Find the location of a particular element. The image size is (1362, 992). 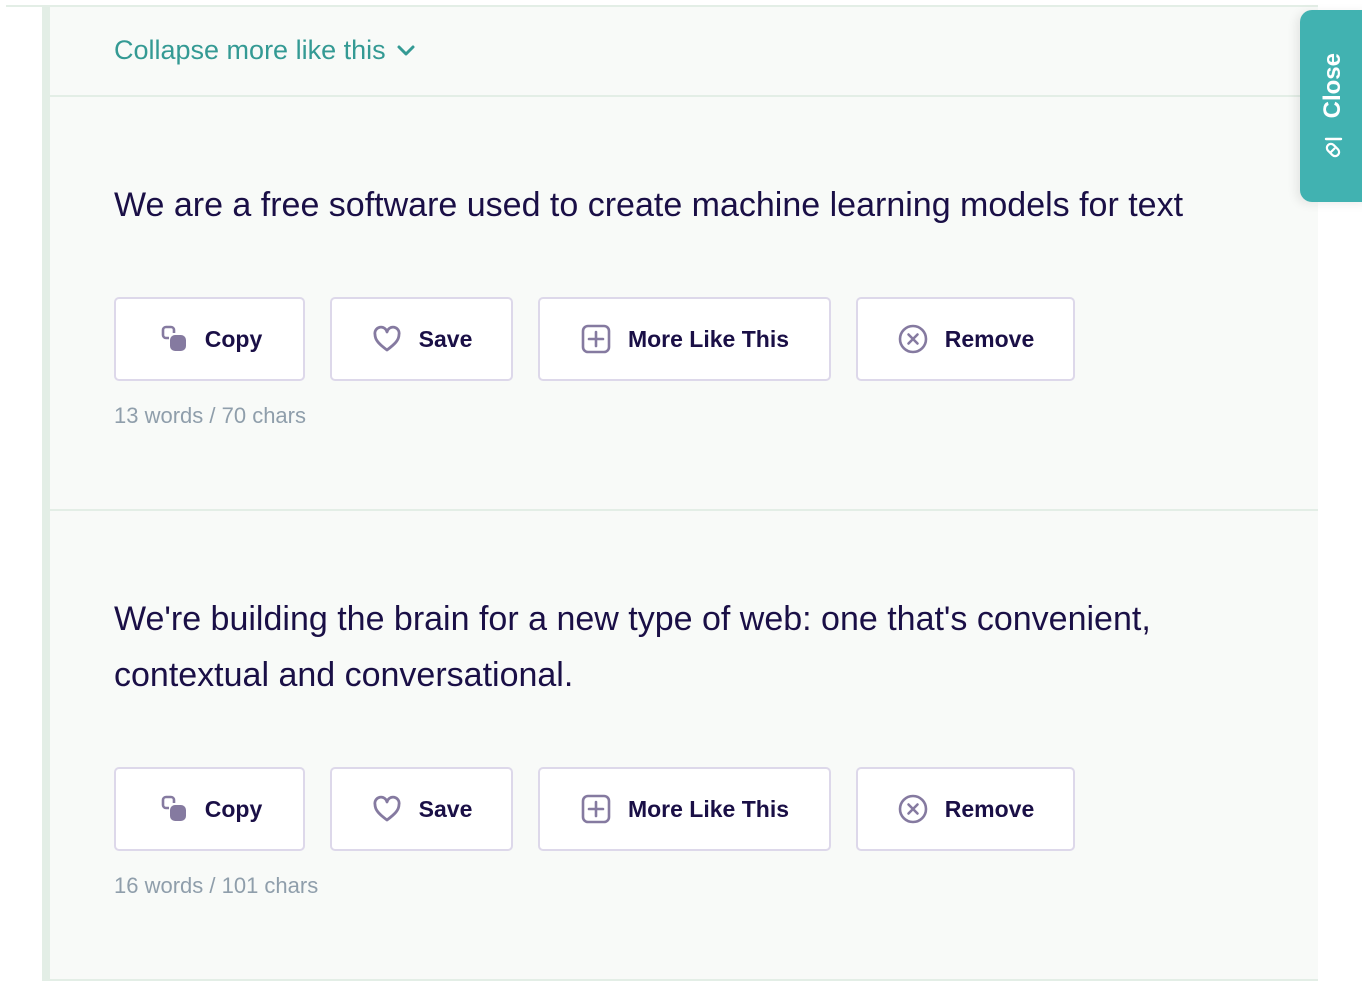

chevron-down-icon is located at coordinates (406, 50).